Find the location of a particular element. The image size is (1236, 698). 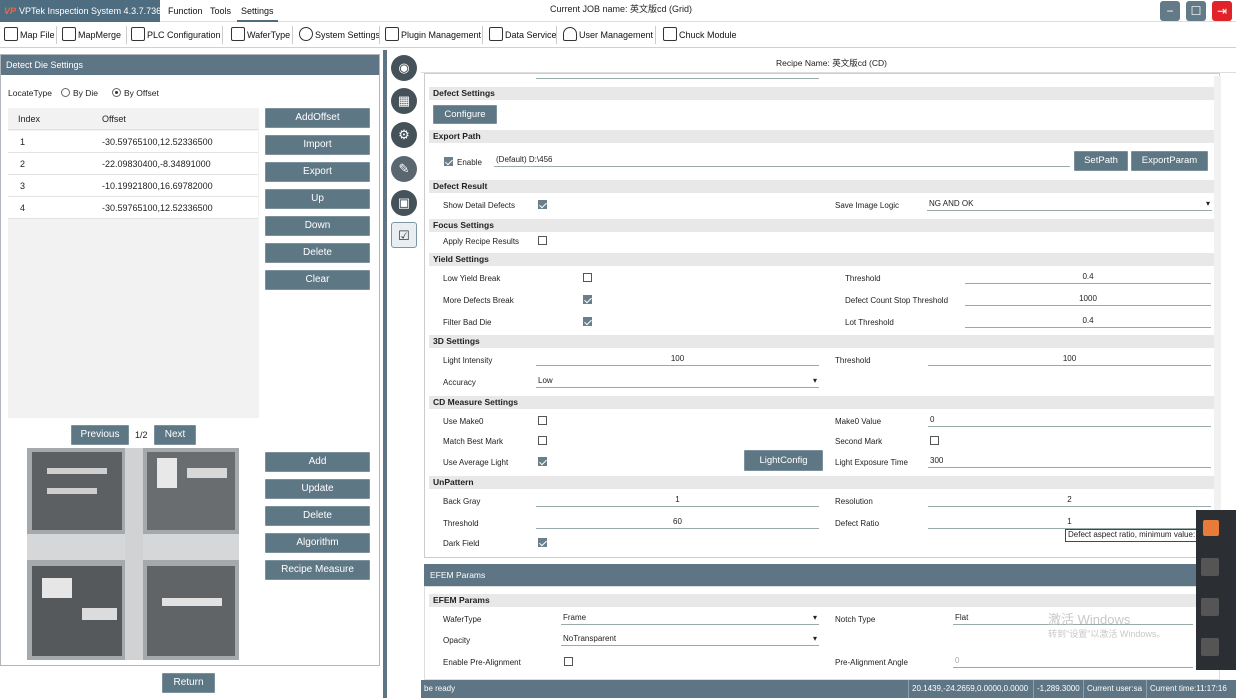

filter-bad-die-checkbox is located at coordinates (587, 322).